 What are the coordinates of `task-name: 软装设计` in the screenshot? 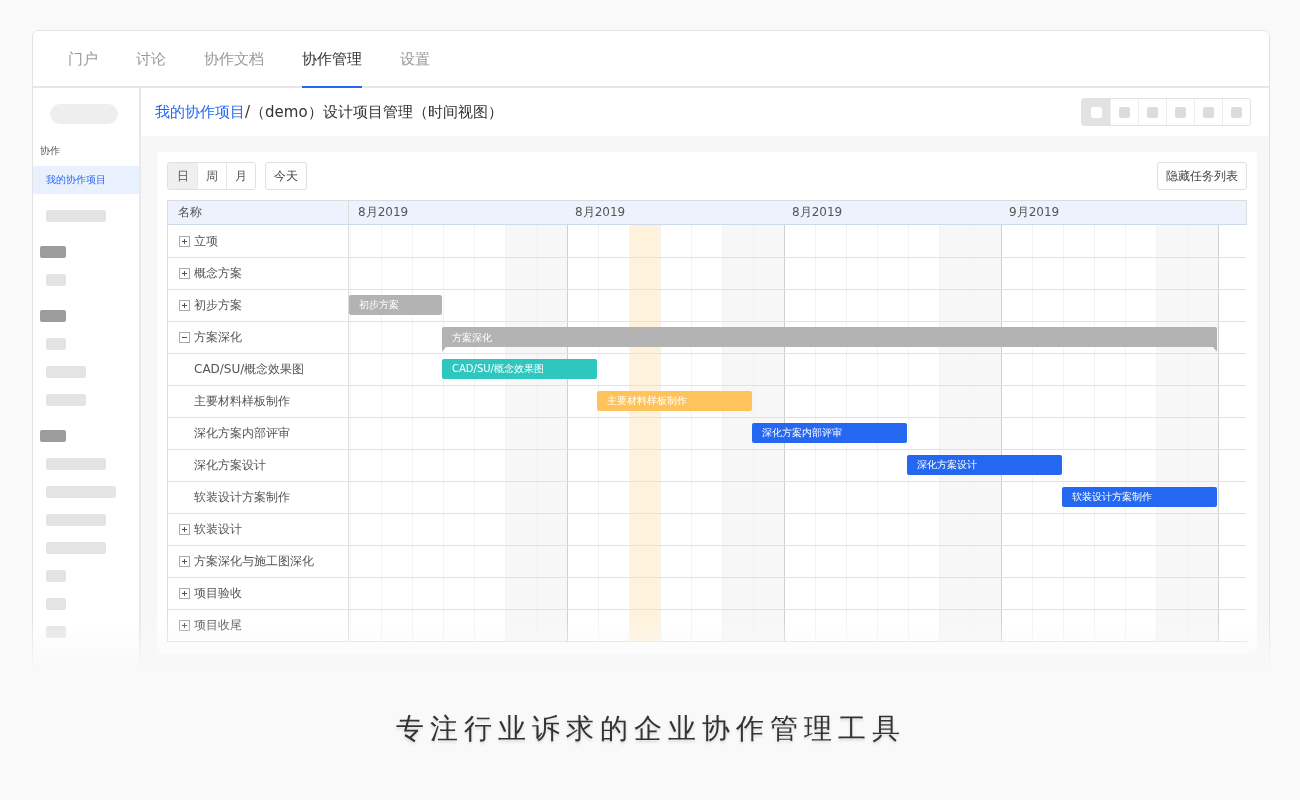 It's located at (218, 529).